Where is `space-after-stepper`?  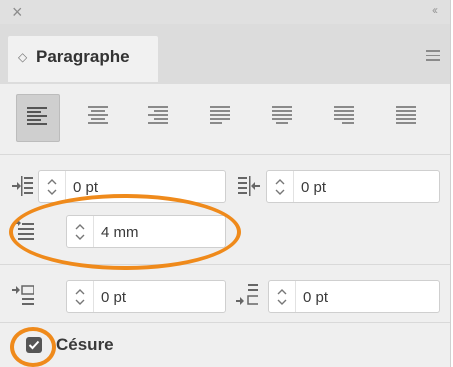 space-after-stepper is located at coordinates (282, 296).